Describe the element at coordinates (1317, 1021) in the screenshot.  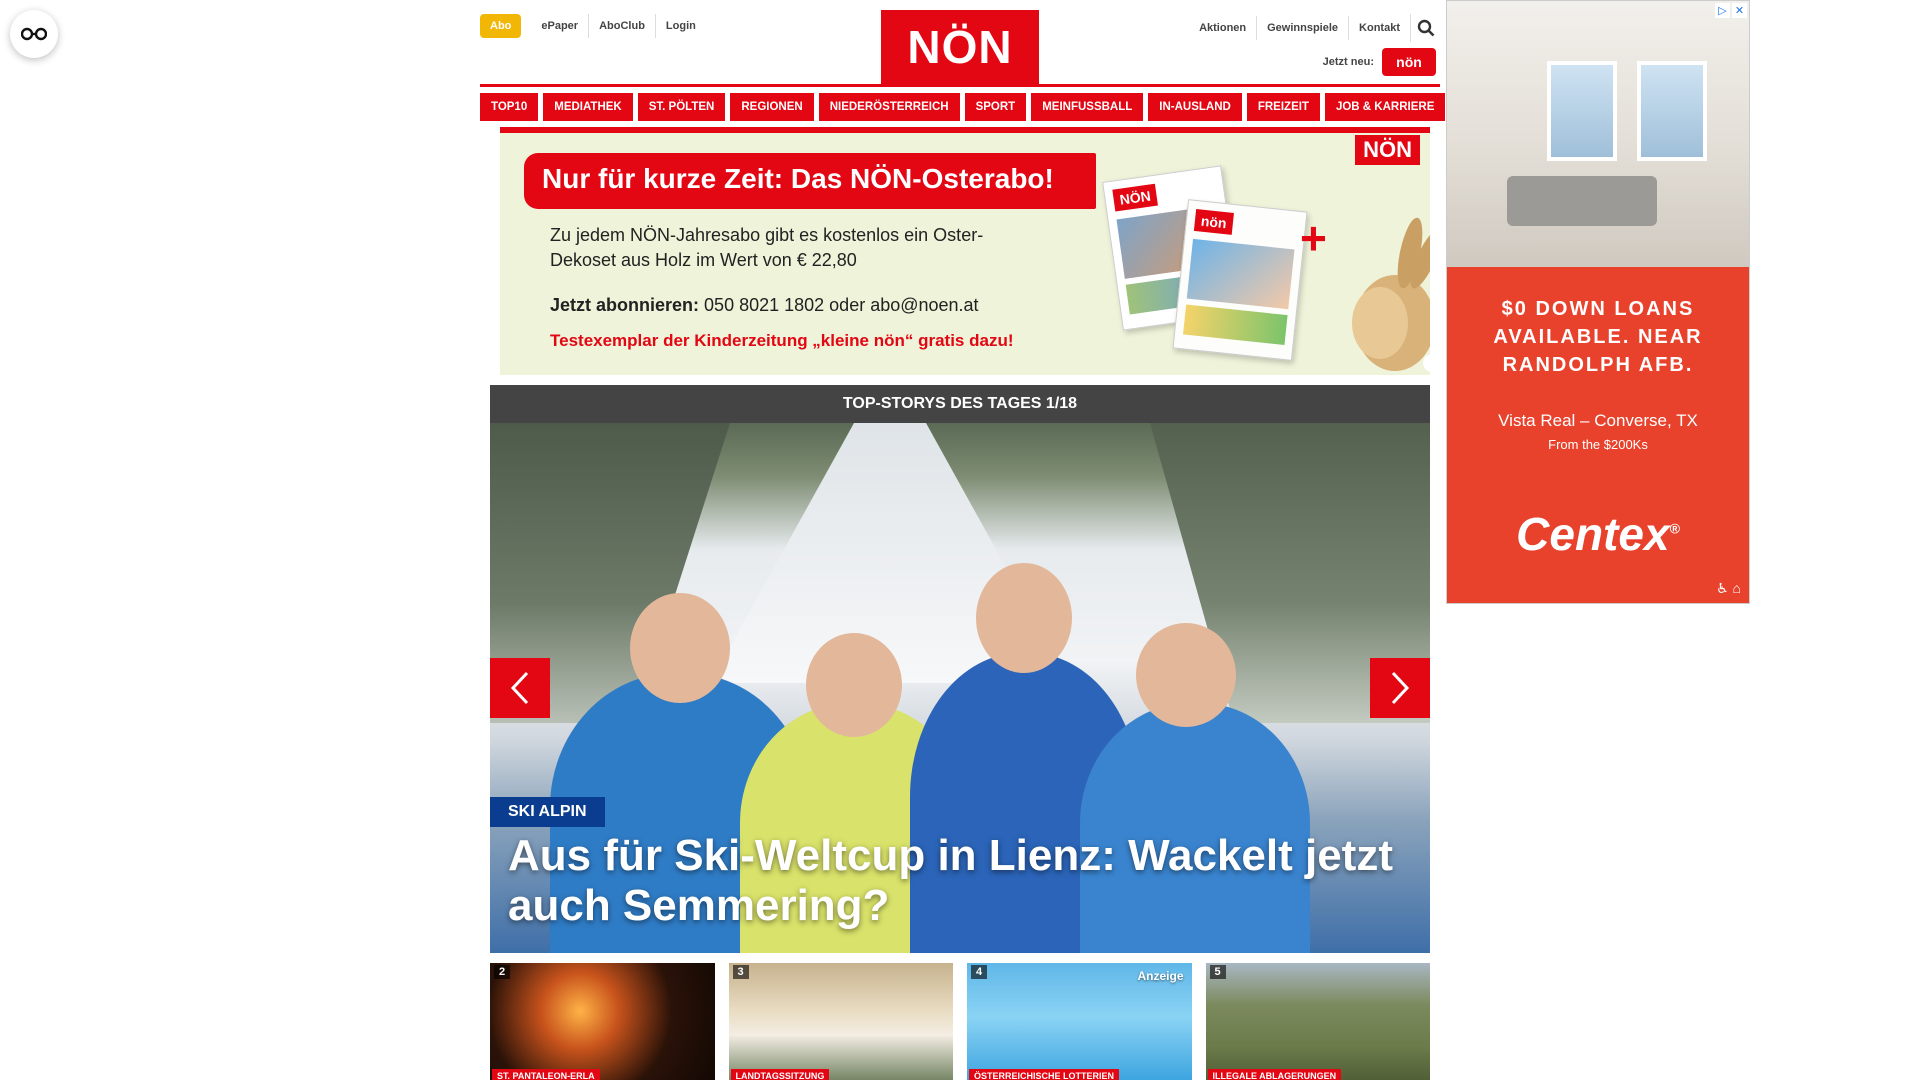
I see `story-thumb: 5 ILLEGALE ABLAGERUNGEN` at that location.